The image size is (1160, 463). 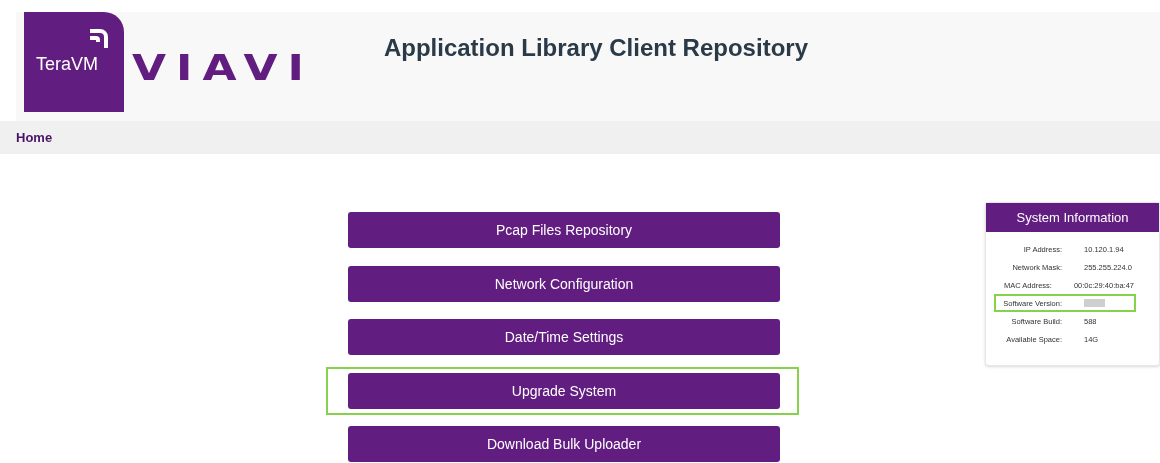 I want to click on signal-icon, so click(x=99, y=38).